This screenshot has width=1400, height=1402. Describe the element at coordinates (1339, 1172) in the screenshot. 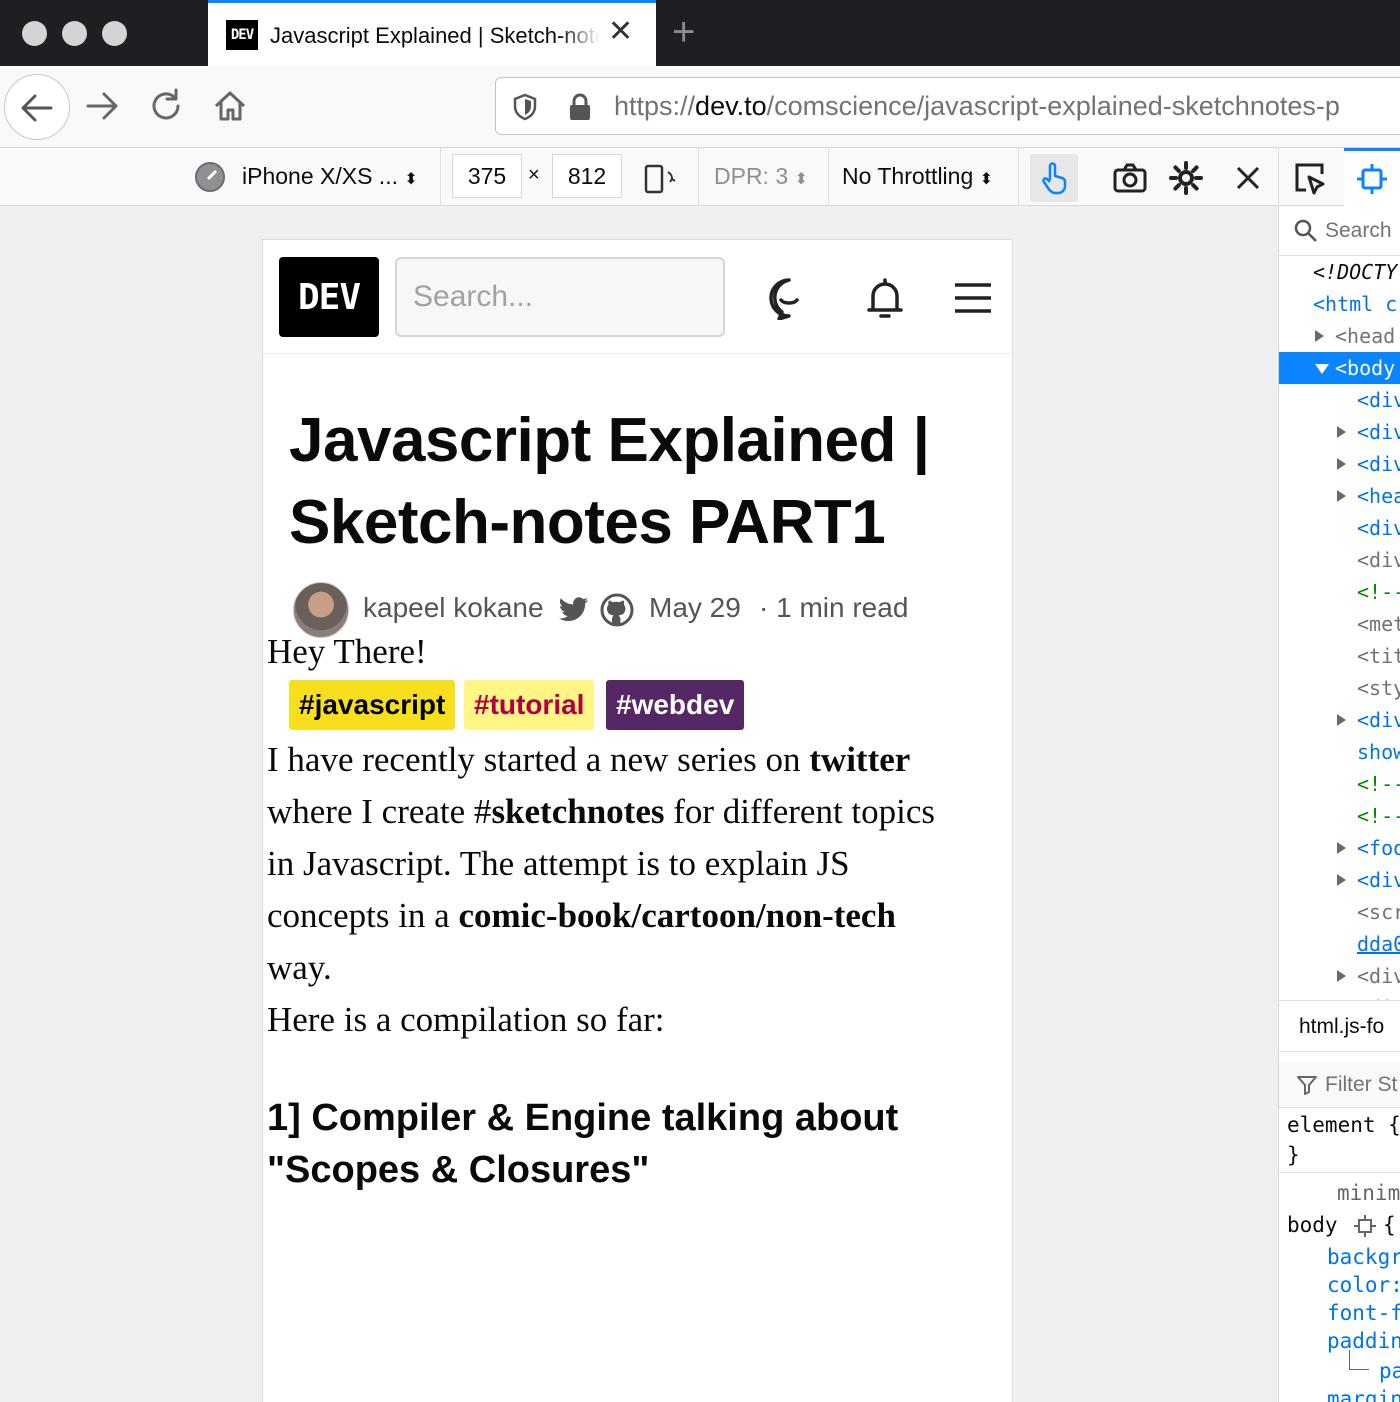

I see `rule-divider` at that location.